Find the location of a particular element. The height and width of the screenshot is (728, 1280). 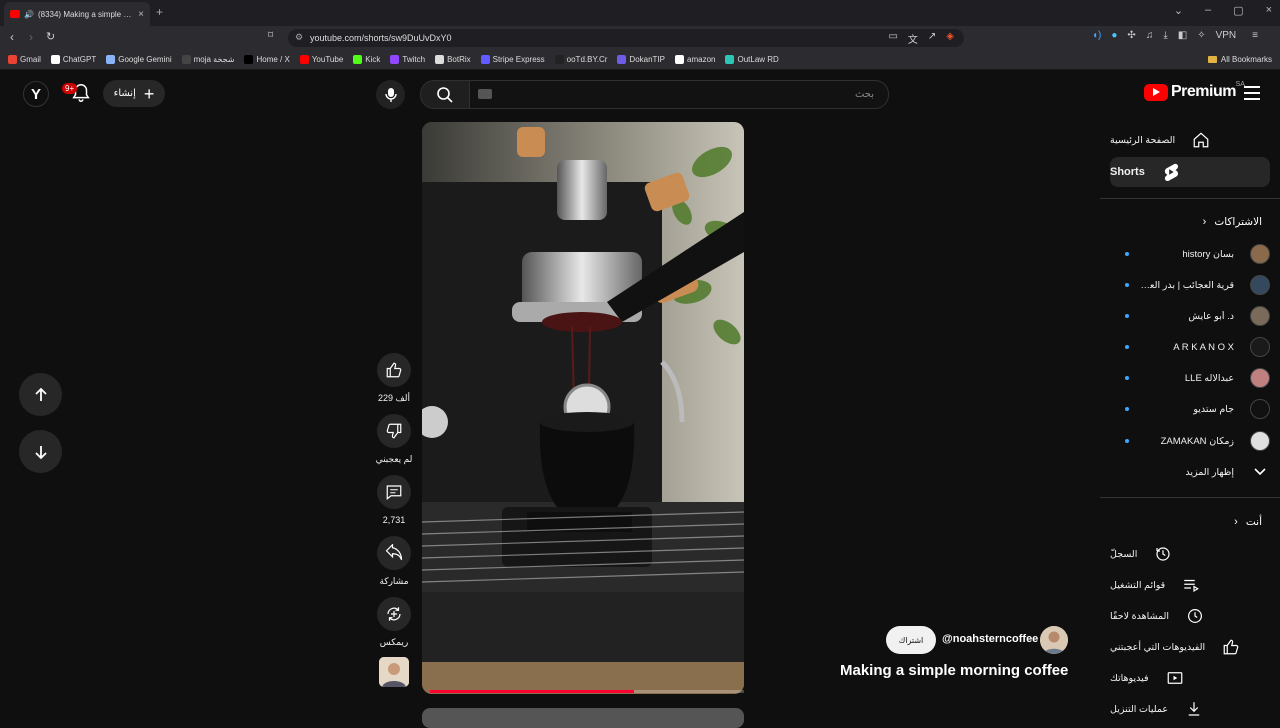

subscriptions-label: الاشتراكات is located at coordinates (1238, 222).